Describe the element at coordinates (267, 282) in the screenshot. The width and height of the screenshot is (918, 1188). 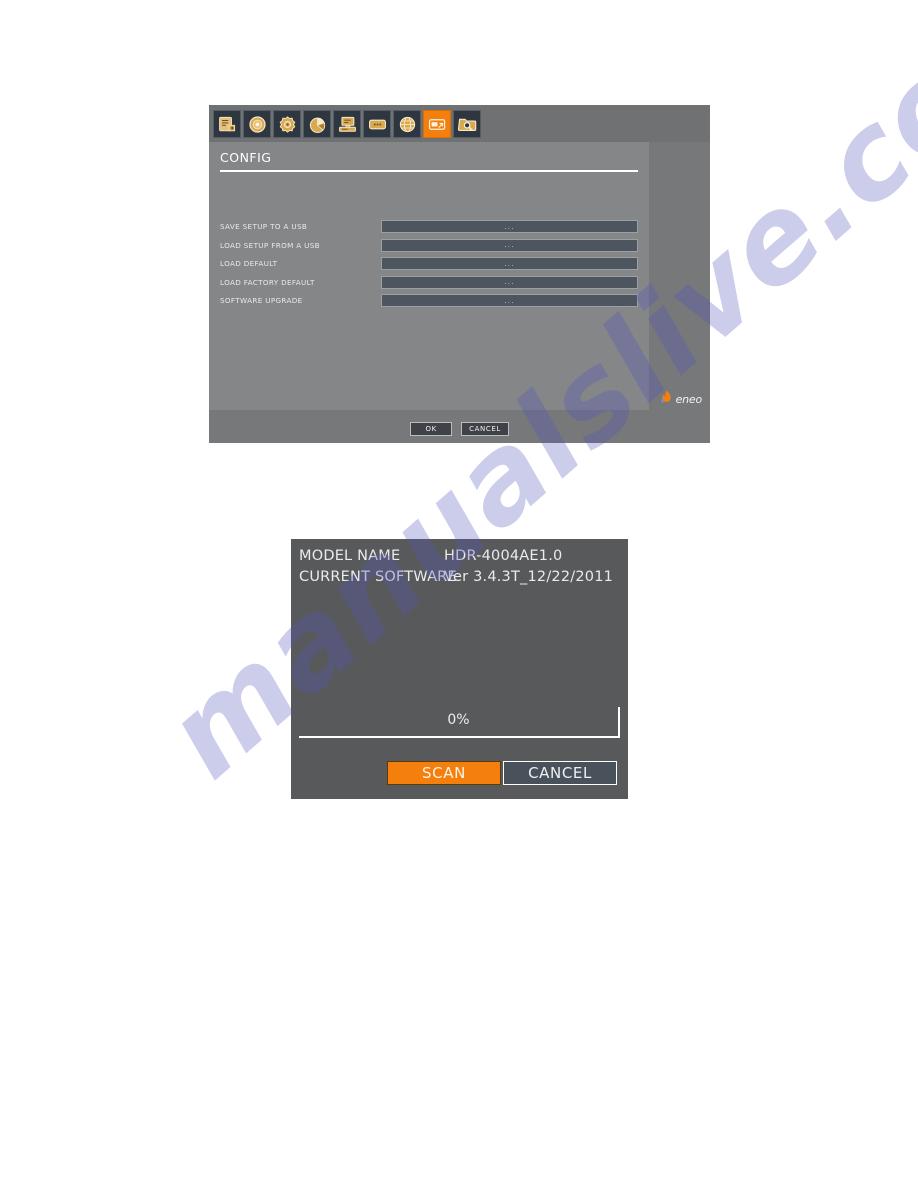
I see `setting-label-load-factory-default: LOAD FACTORY DEFAULT` at that location.